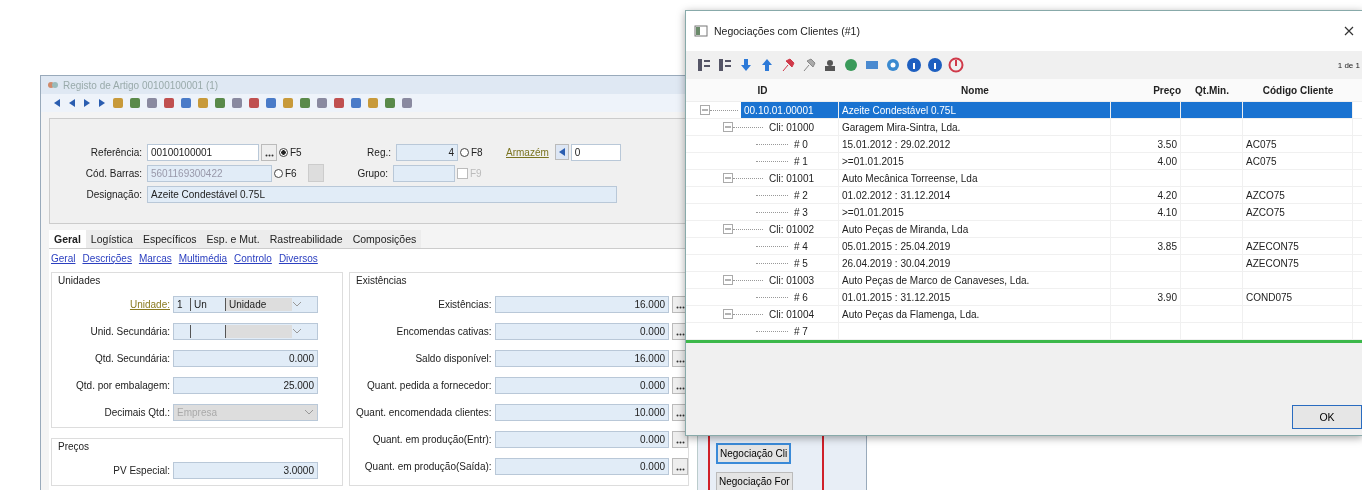 The image size is (1362, 490). Describe the element at coordinates (914, 65) in the screenshot. I see `info-icon` at that location.